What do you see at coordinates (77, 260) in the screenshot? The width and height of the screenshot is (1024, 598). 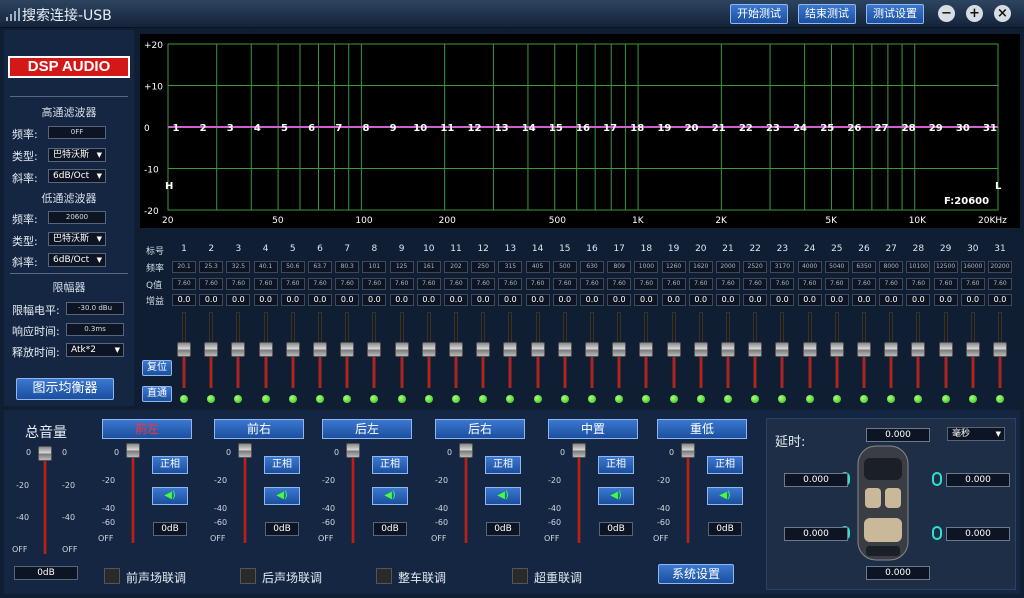 I see `lp-slope-select: 6dB/Oct` at bounding box center [77, 260].